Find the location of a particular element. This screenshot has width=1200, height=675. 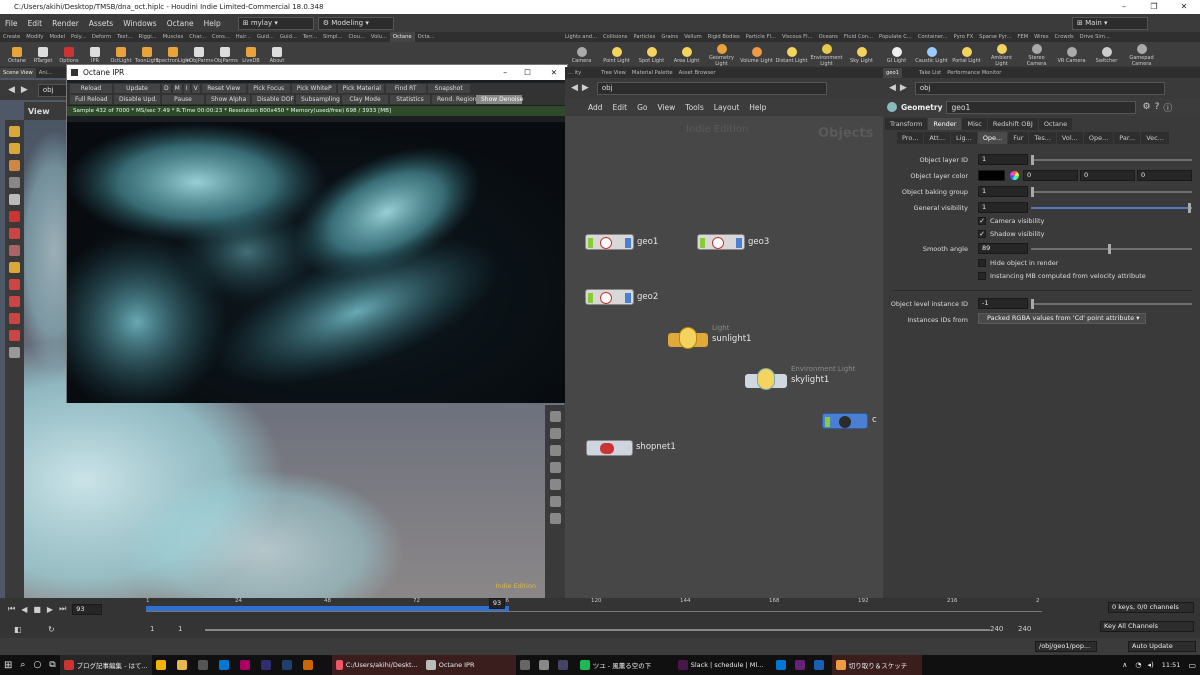

notification-icon: ▭ is located at coordinates (1192, 665).